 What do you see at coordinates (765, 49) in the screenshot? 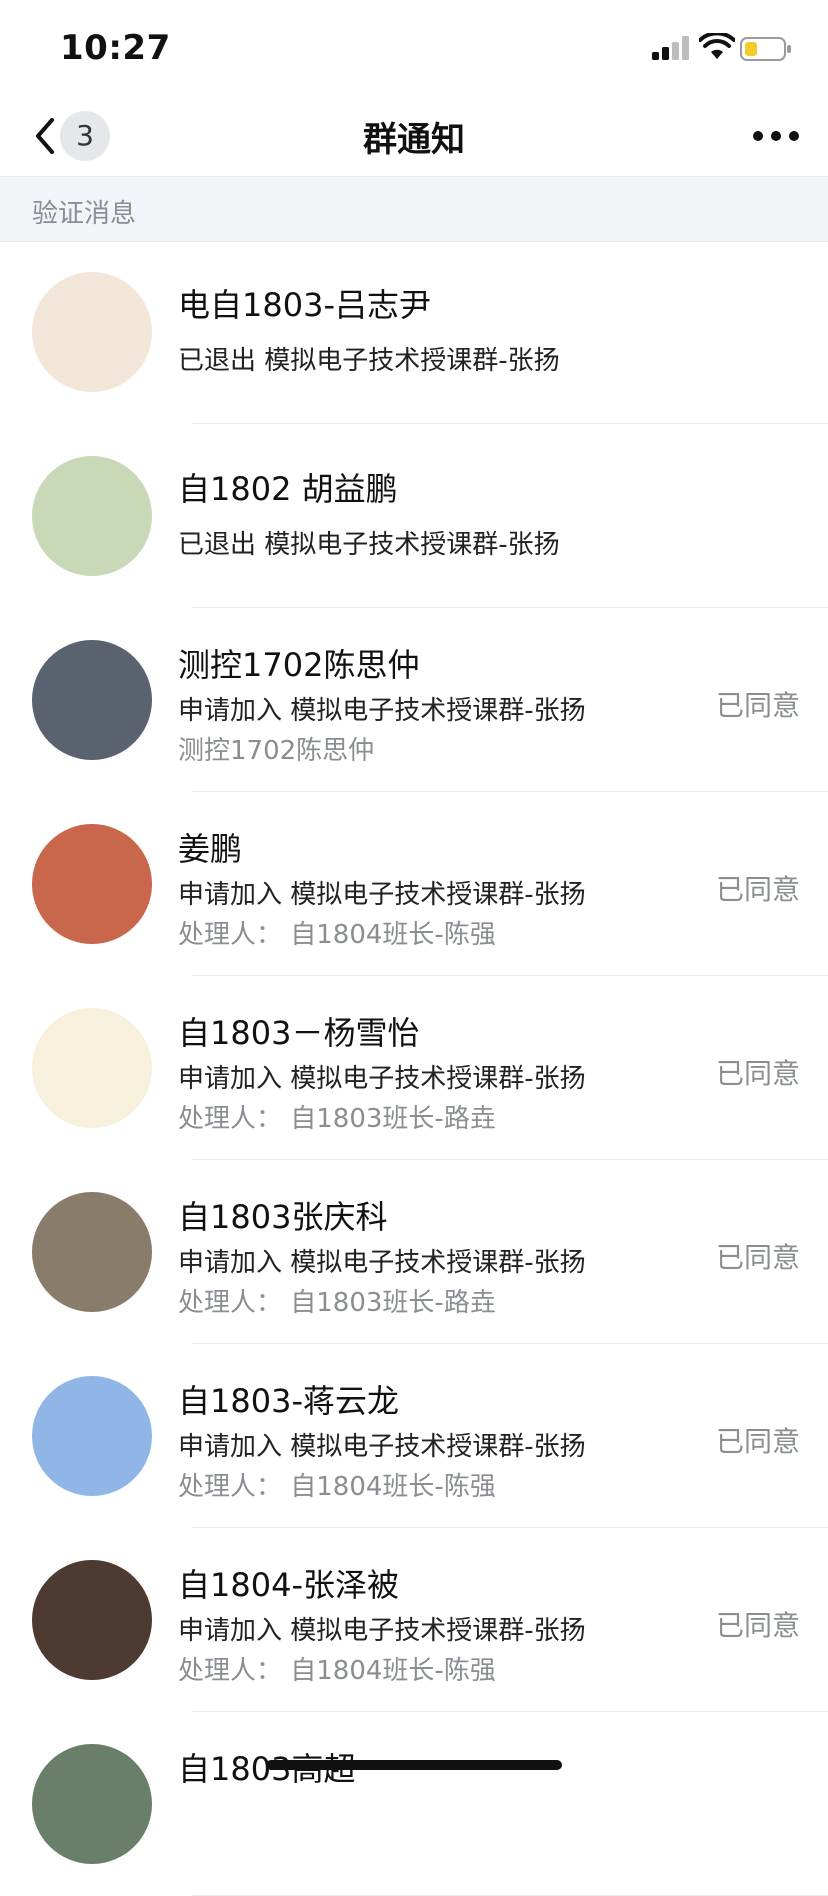
I see `battery-low-icon` at bounding box center [765, 49].